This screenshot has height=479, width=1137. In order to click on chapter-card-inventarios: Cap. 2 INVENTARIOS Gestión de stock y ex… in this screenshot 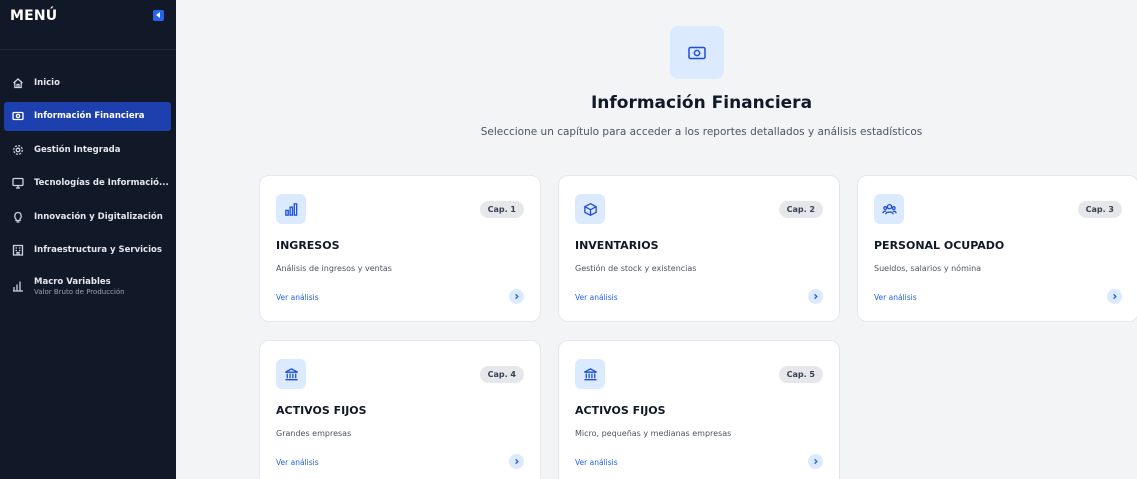, I will do `click(699, 248)`.